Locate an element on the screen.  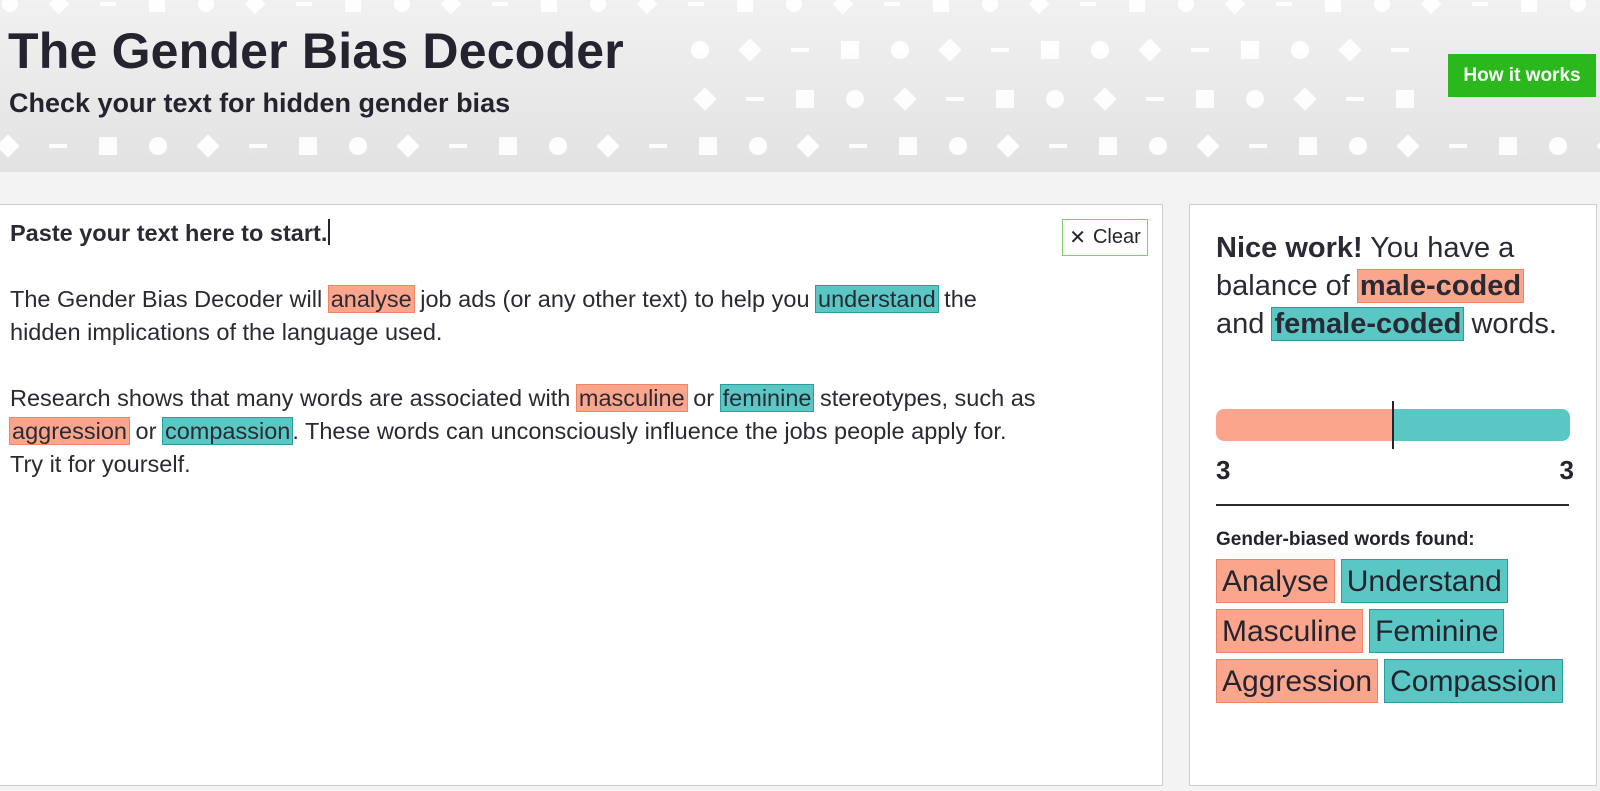
female-coded-word: understand is located at coordinates (877, 299).